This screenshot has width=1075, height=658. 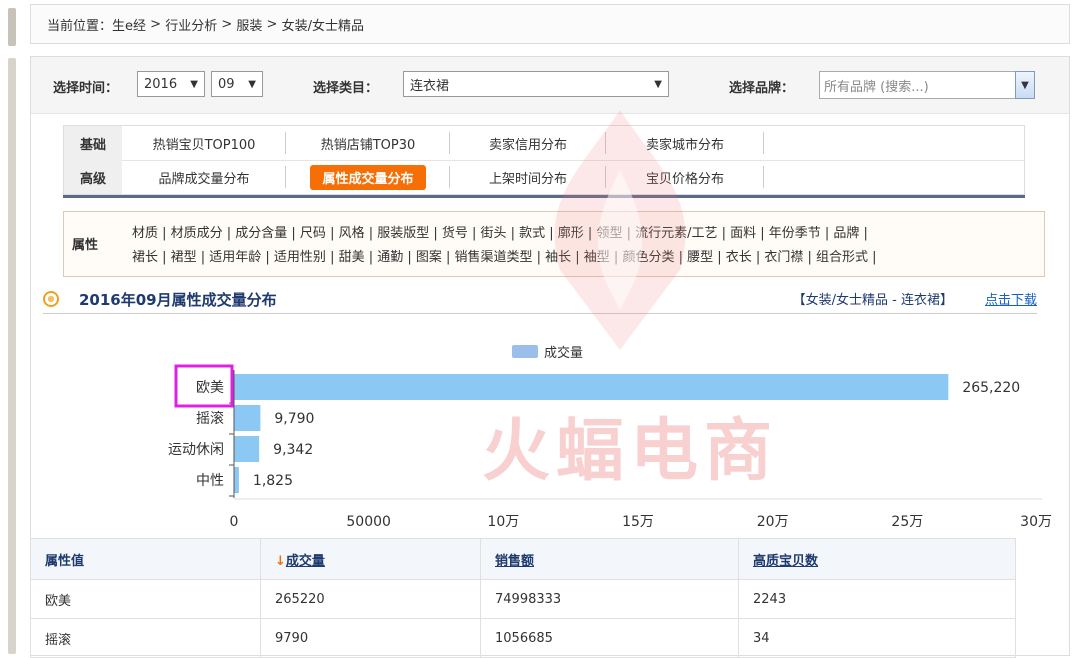 What do you see at coordinates (877, 599) in the screenshot?
I see `cell: 2243` at bounding box center [877, 599].